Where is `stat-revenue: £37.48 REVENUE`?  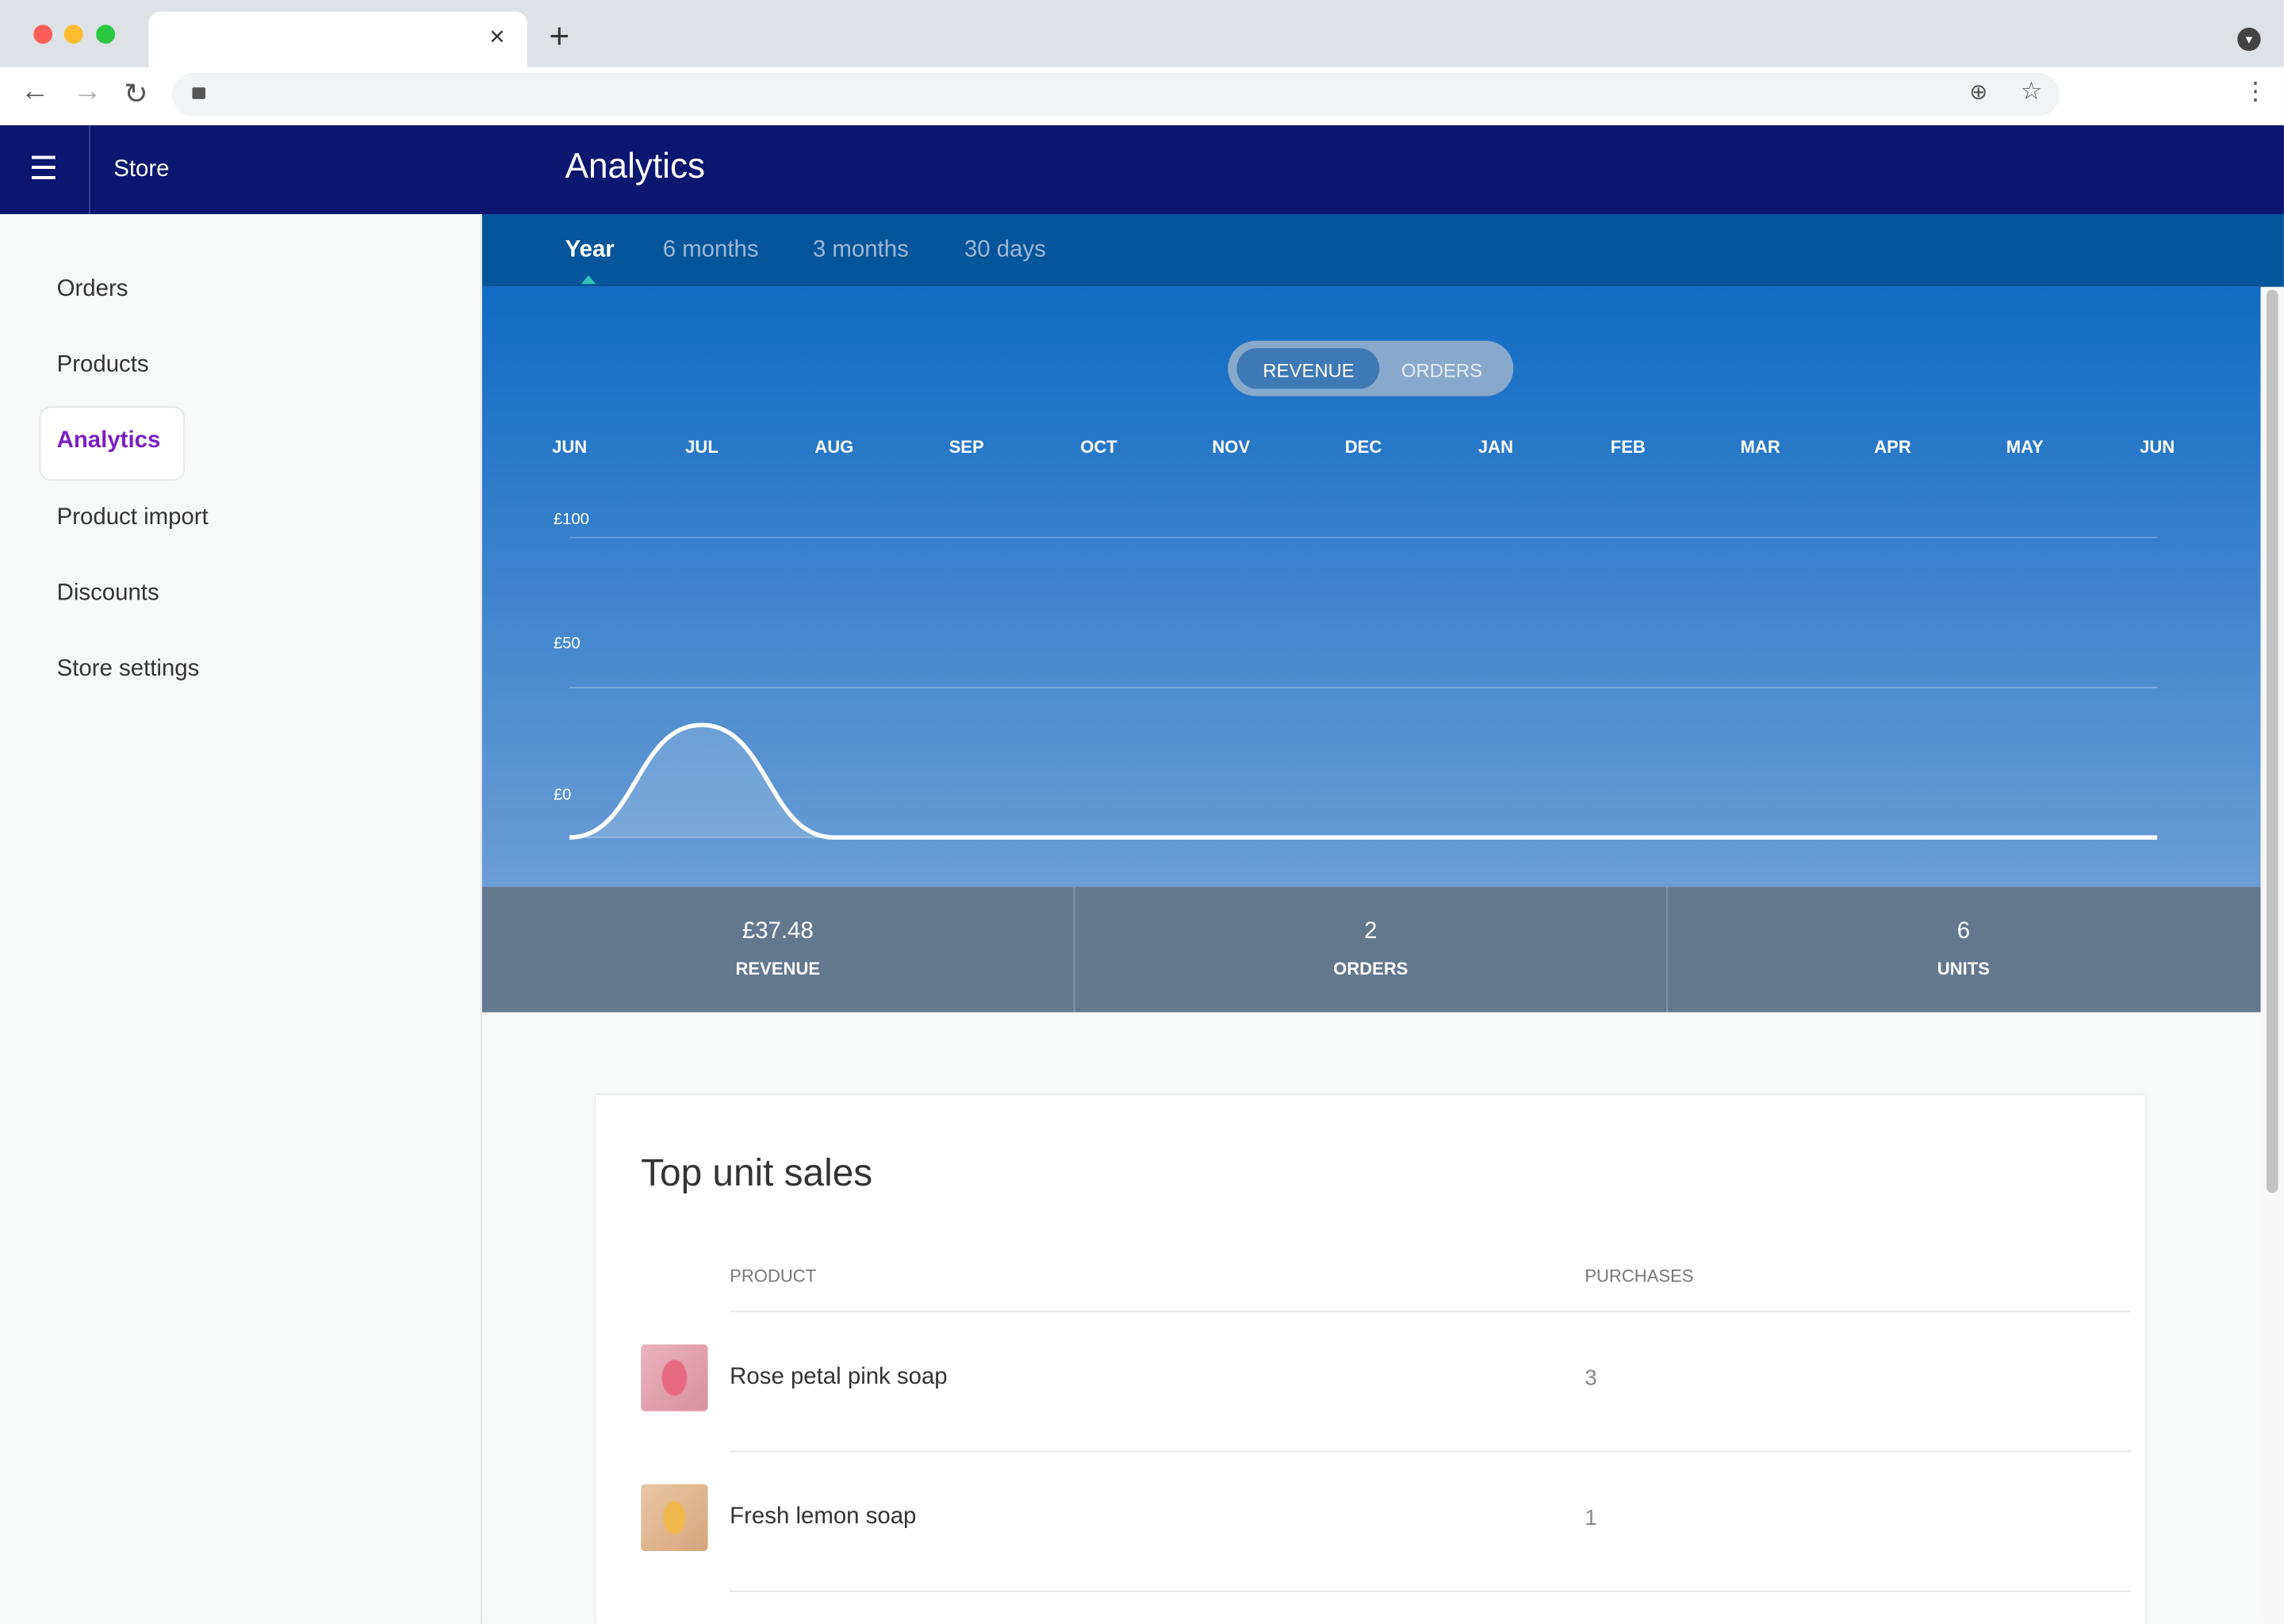 stat-revenue: £37.48 REVENUE is located at coordinates (778, 950).